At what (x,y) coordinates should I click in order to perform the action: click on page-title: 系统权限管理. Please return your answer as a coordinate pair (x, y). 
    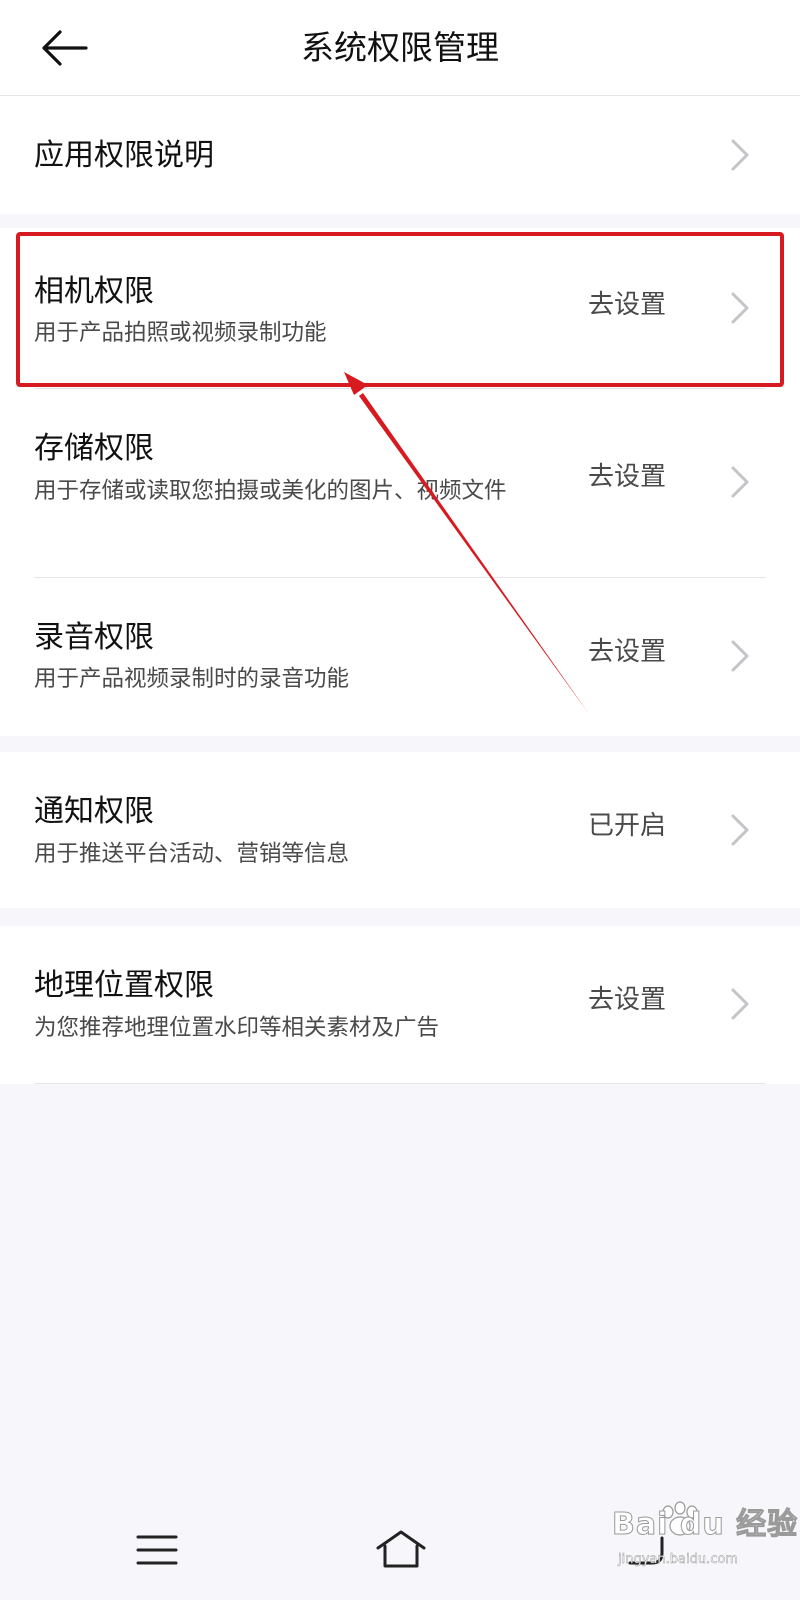
    Looking at the image, I should click on (400, 47).